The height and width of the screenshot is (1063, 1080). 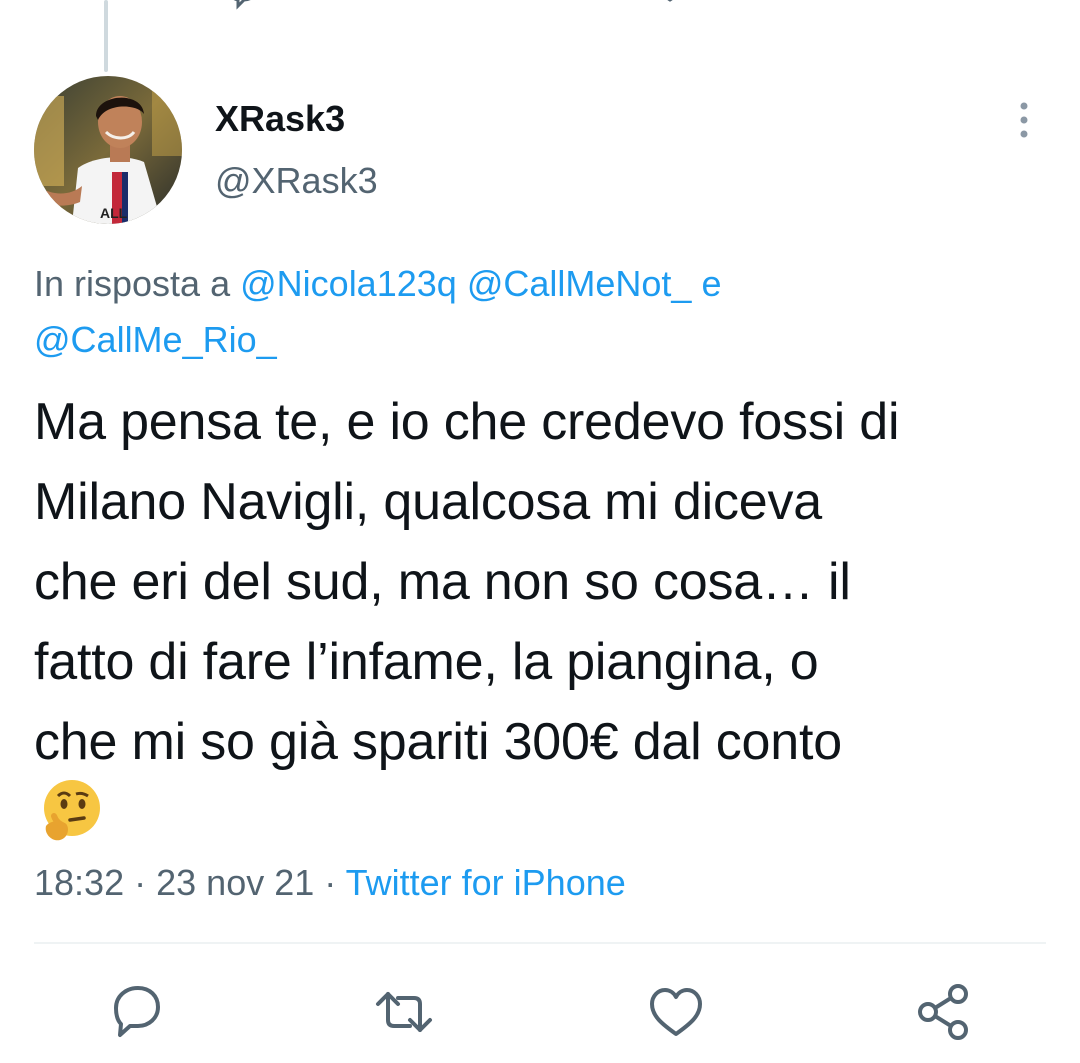 I want to click on mention-link: @Nicola123q, so click(x=348, y=283).